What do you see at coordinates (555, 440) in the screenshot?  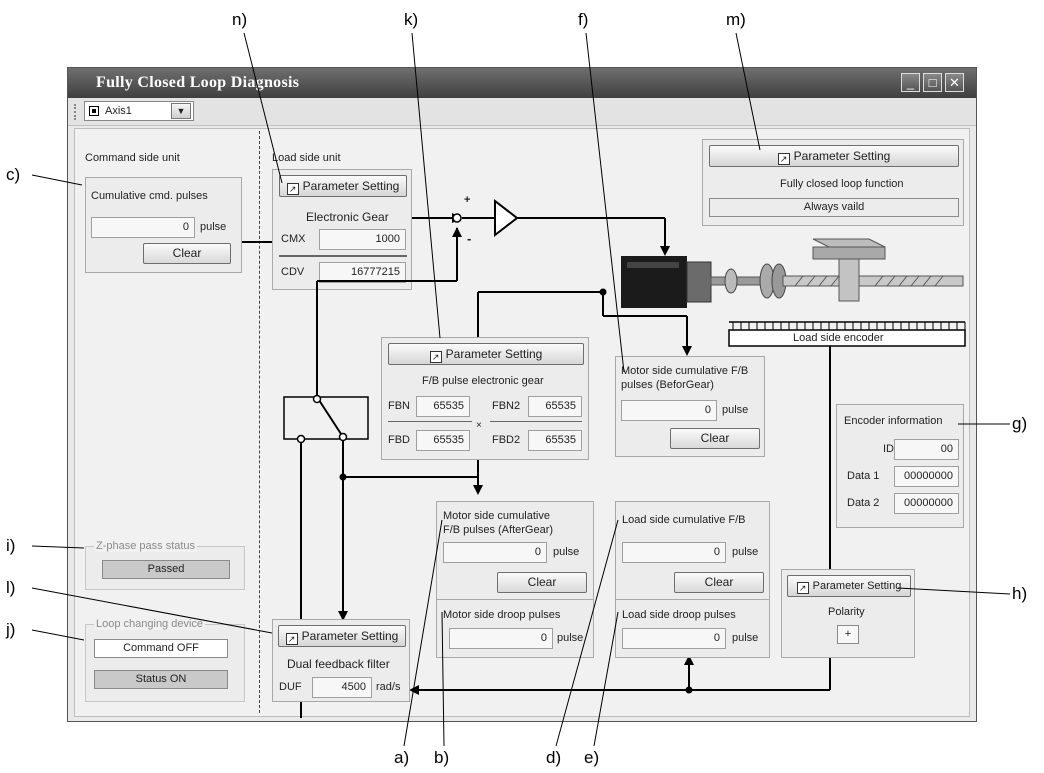 I see `fbd2-value: 65535` at bounding box center [555, 440].